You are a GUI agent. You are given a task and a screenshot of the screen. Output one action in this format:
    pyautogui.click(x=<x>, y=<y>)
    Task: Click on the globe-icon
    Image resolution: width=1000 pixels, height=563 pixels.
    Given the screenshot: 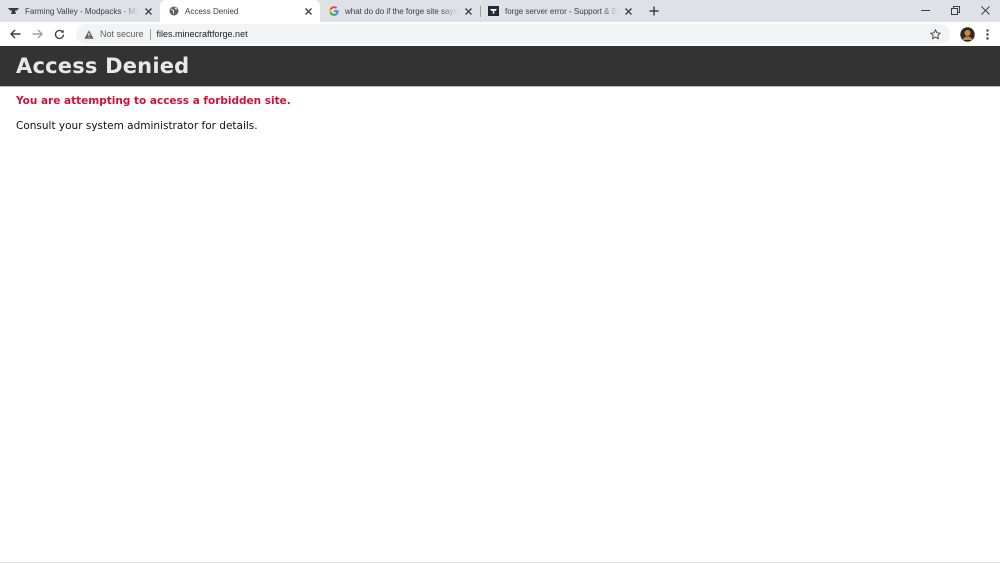 What is the action you would take?
    pyautogui.click(x=173, y=11)
    